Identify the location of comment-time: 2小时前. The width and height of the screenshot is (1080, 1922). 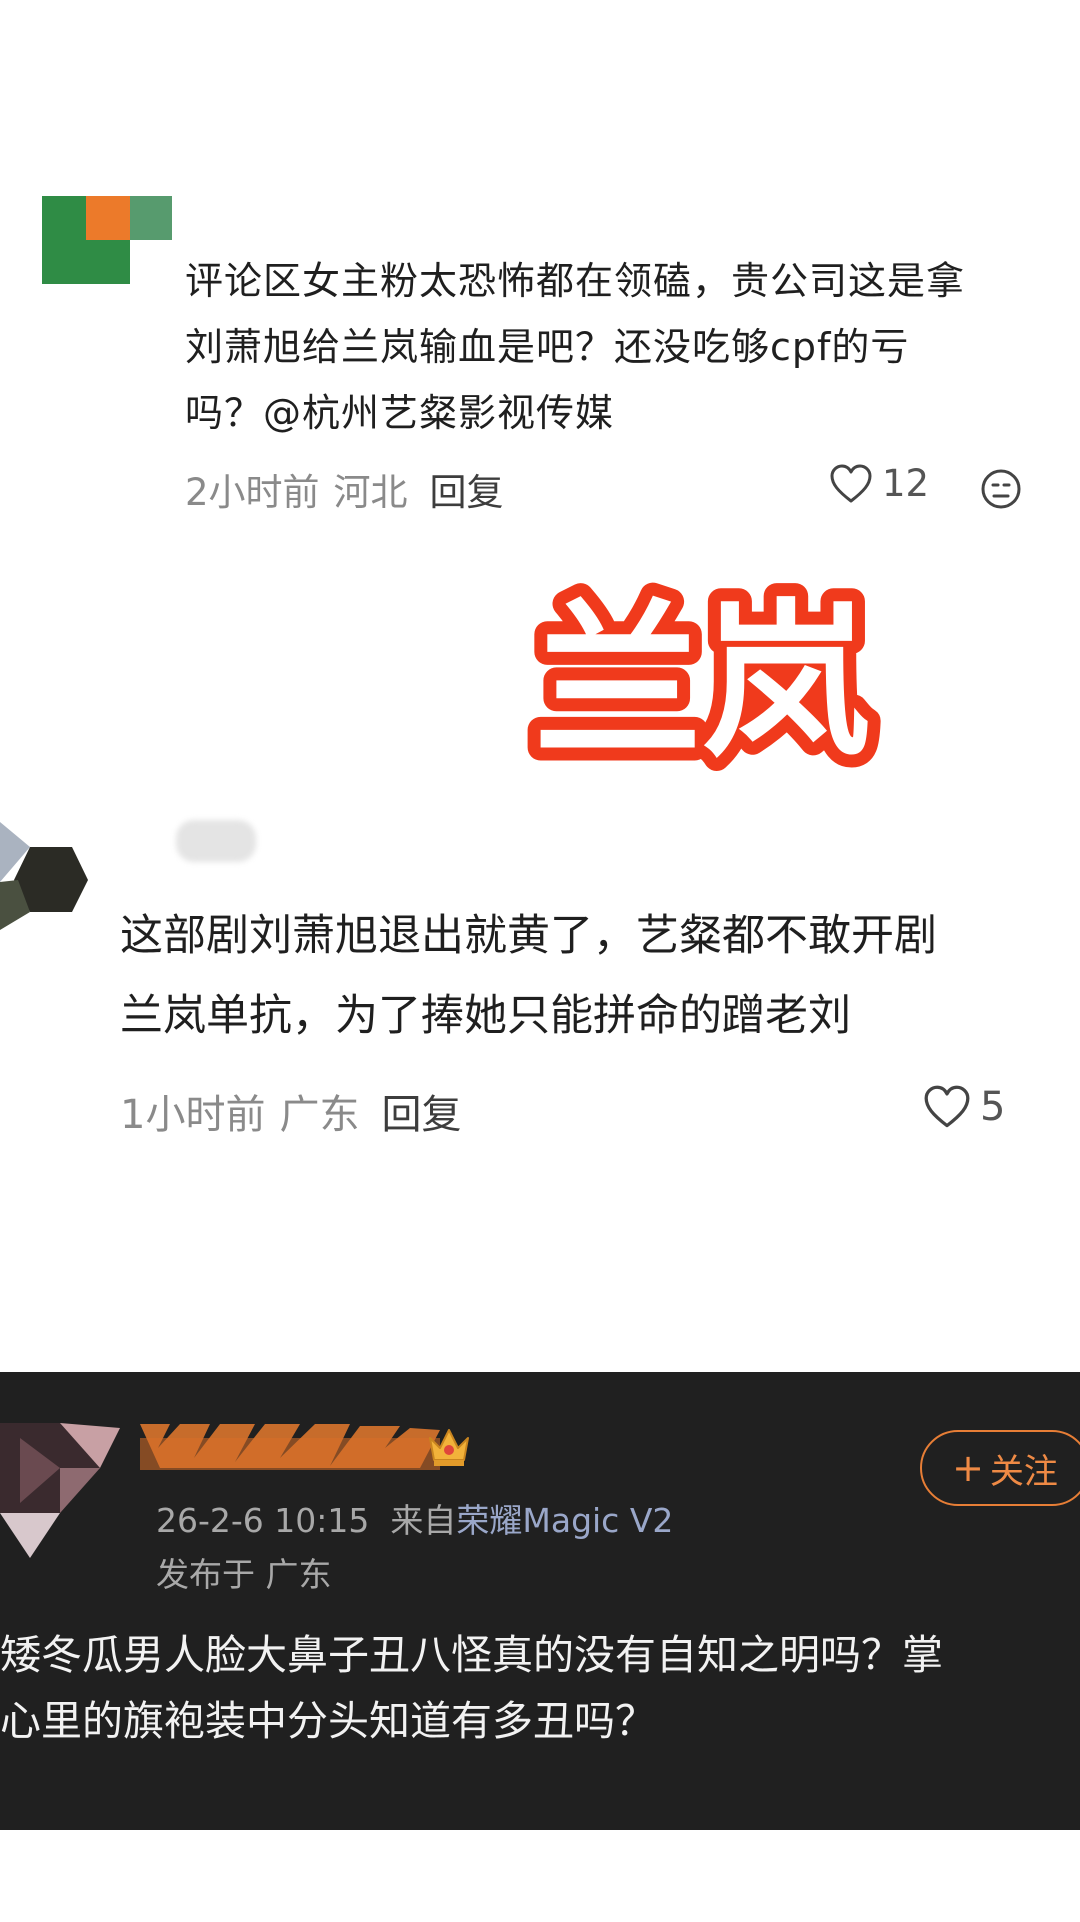
(252, 492).